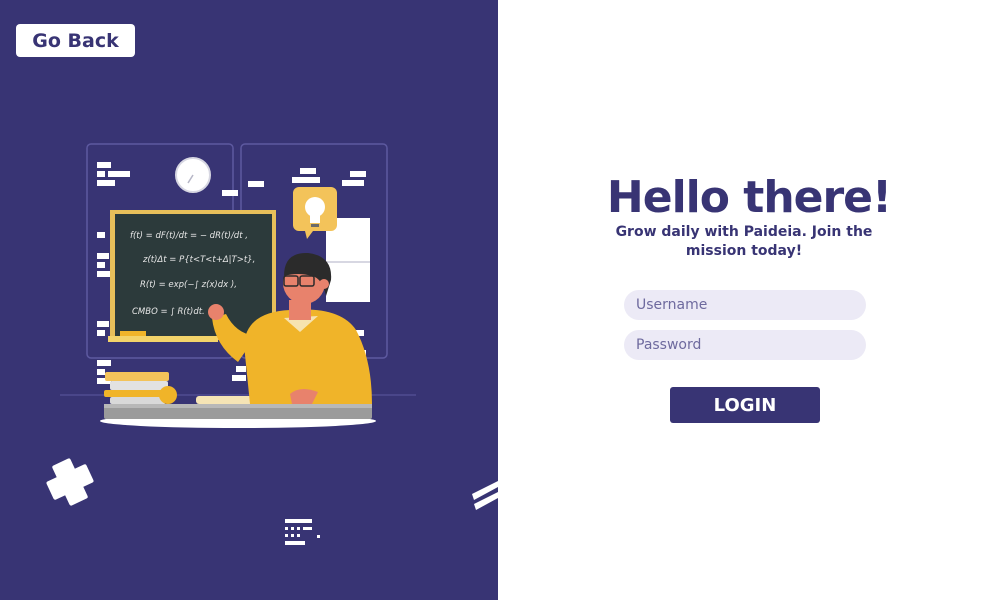 The width and height of the screenshot is (1000, 600). Describe the element at coordinates (745, 405) in the screenshot. I see `login-button: LOGIN` at that location.